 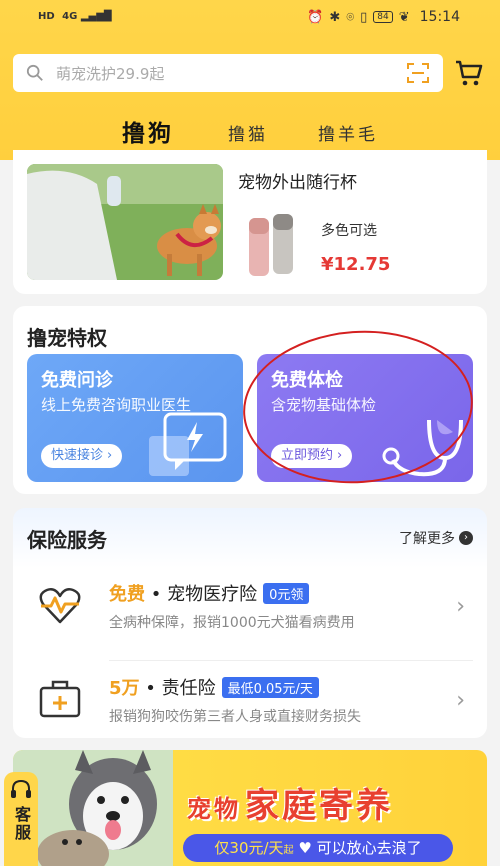 What do you see at coordinates (439, 17) in the screenshot?
I see `clock: 15:14` at bounding box center [439, 17].